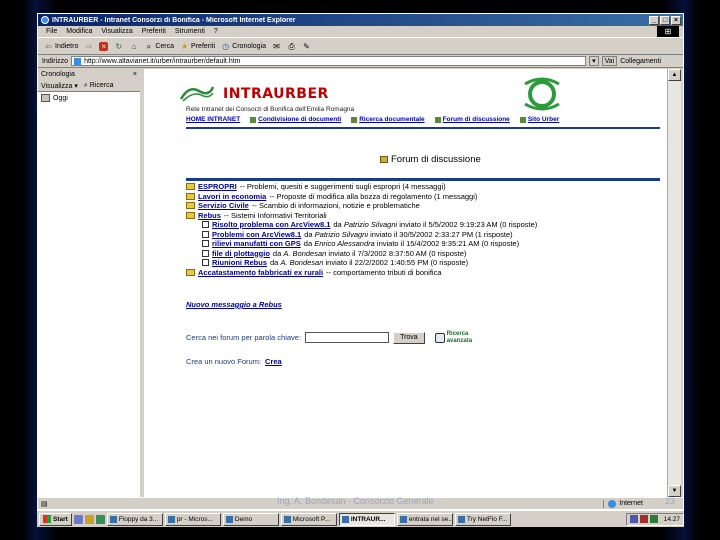  What do you see at coordinates (51, 31) in the screenshot?
I see `menu-file: File` at bounding box center [51, 31].